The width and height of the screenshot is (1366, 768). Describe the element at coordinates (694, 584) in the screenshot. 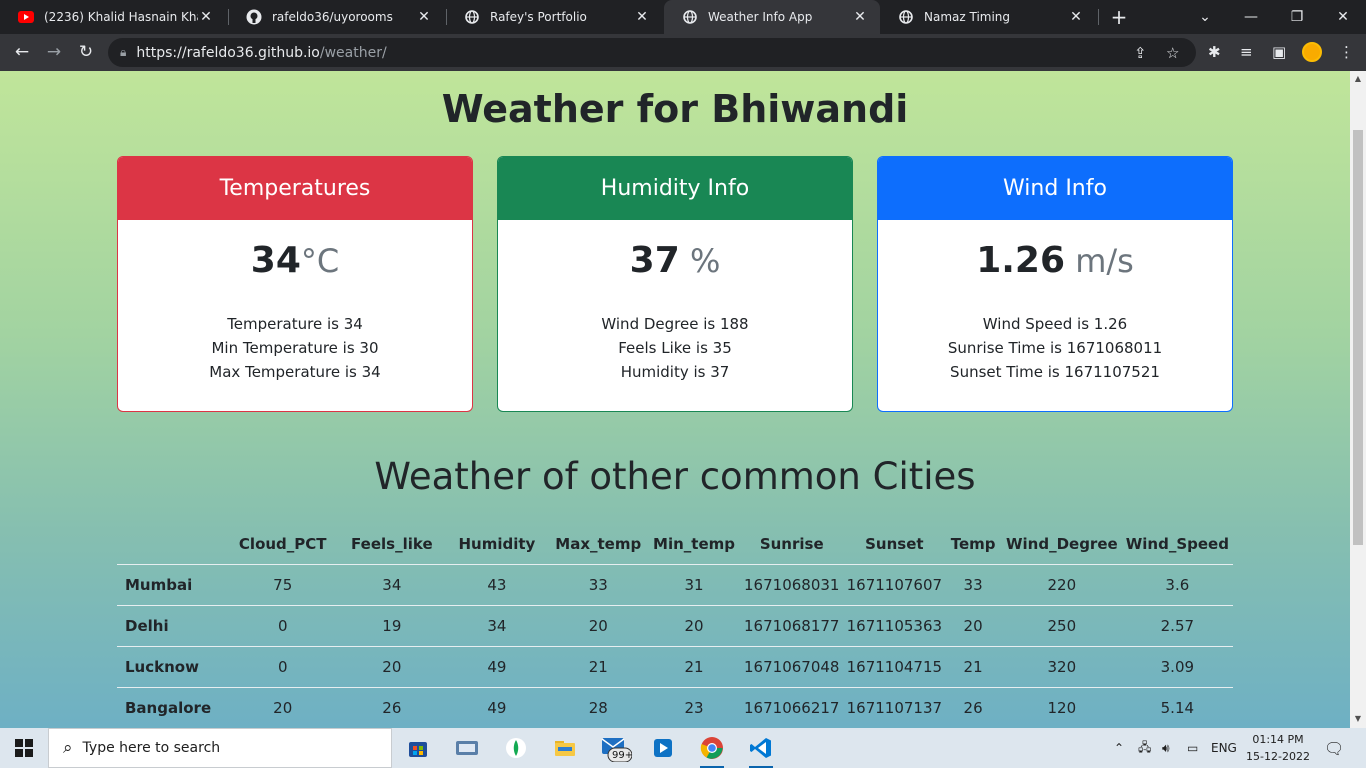

I see `table-cell: 31` at that location.